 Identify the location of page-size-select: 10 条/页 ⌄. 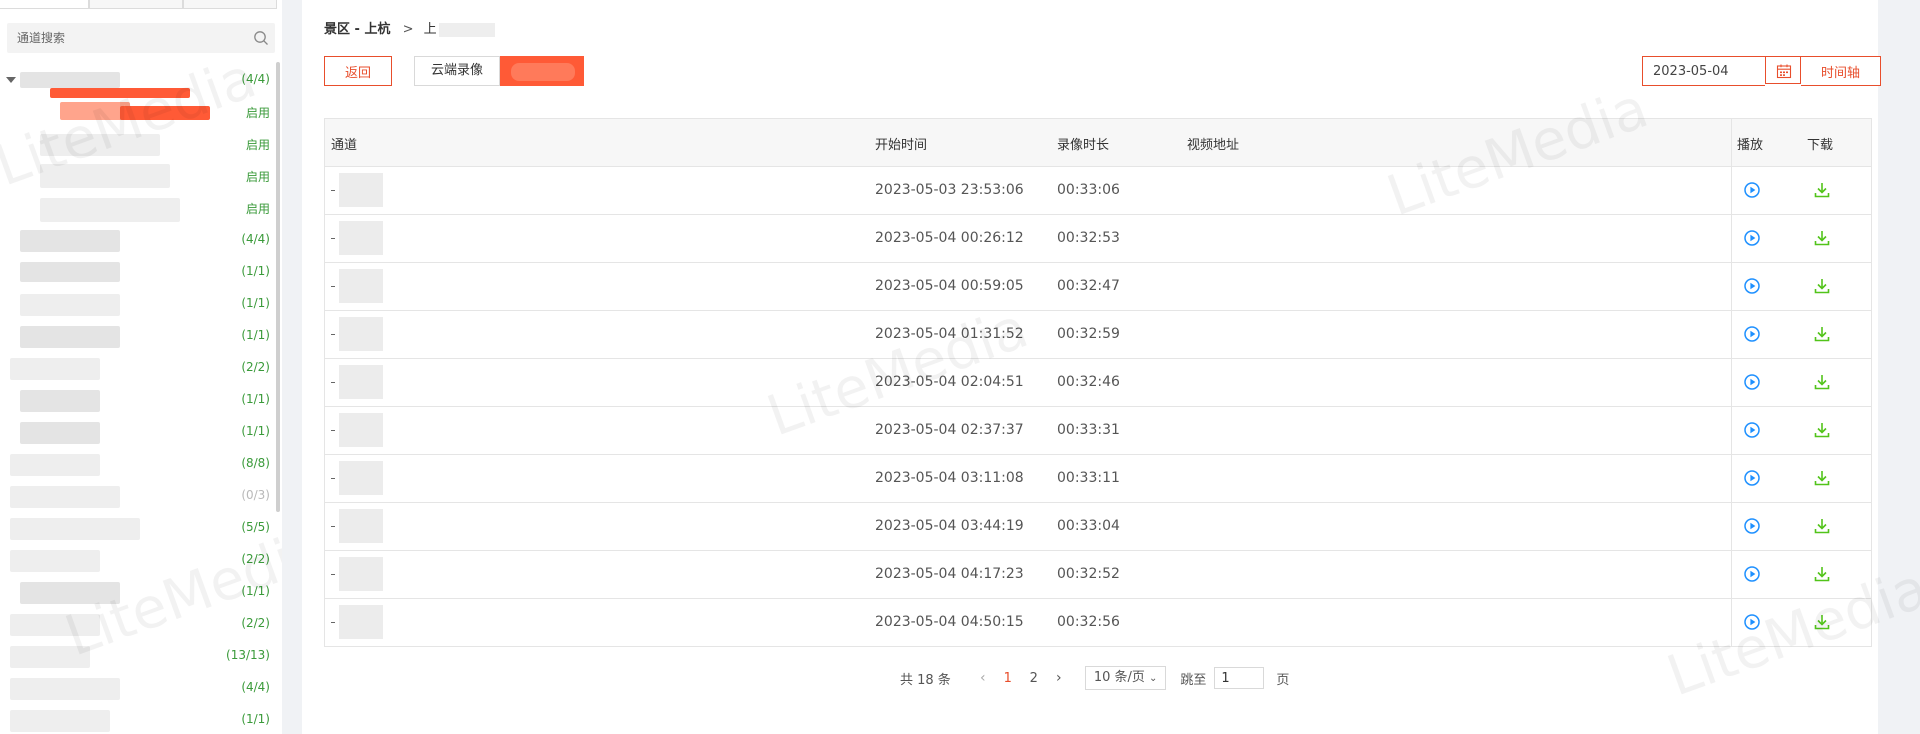
(1125, 678).